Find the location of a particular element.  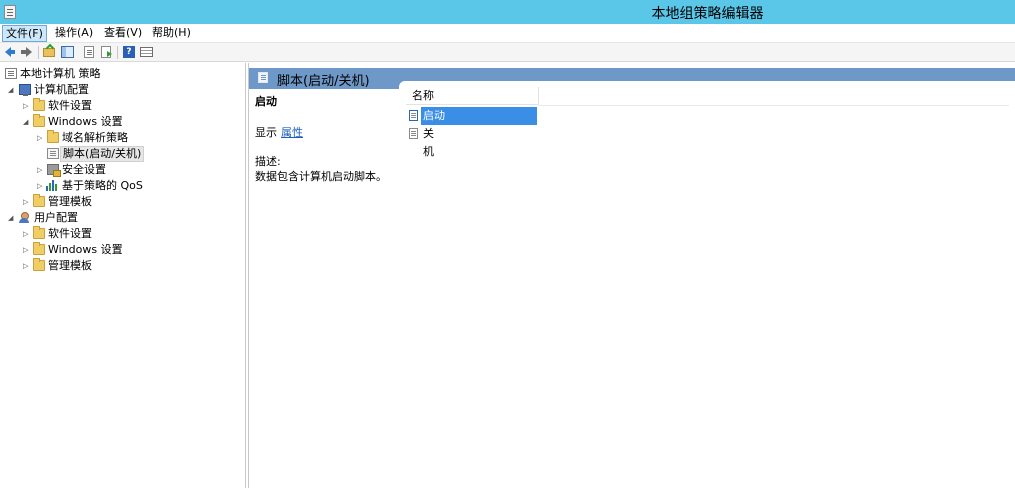

list-item-label: 启动 is located at coordinates (479, 116).